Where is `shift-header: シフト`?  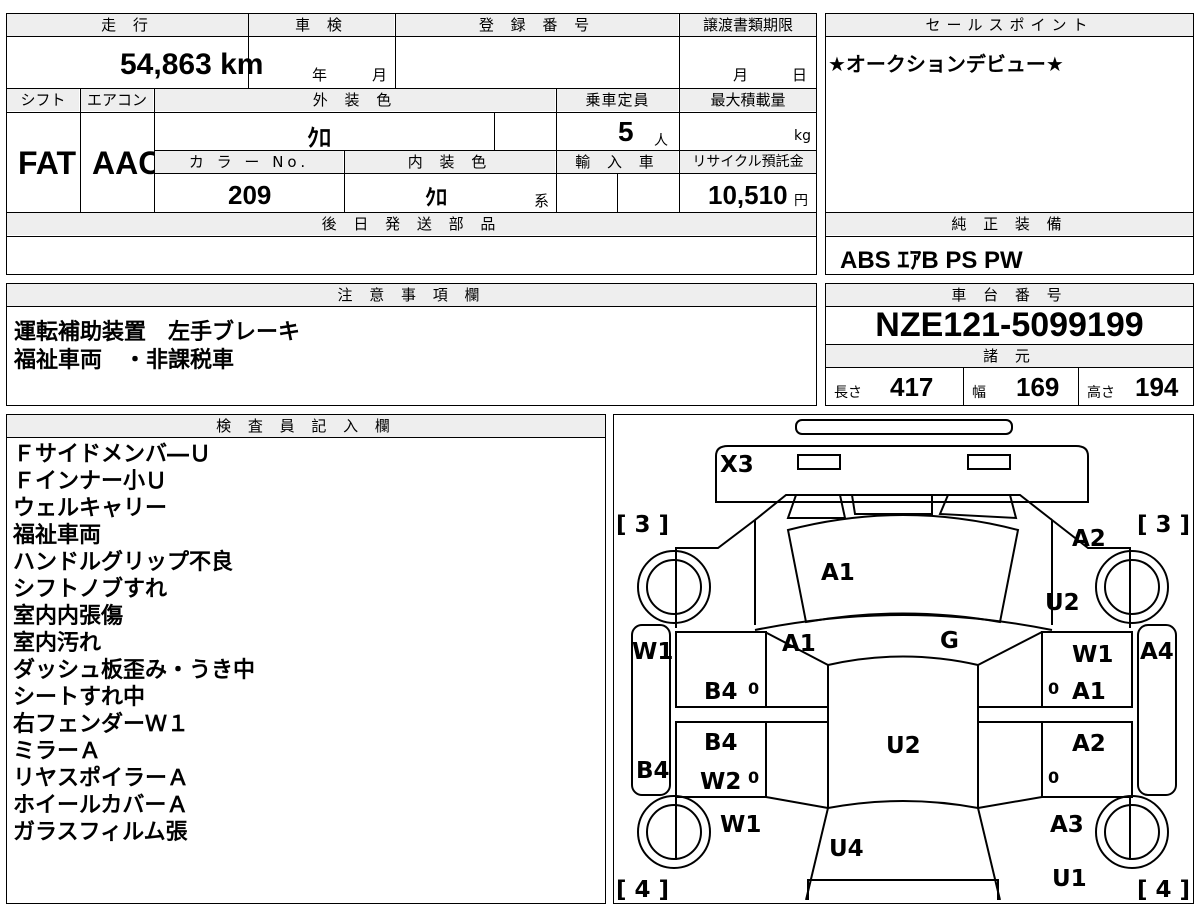 shift-header: シフト is located at coordinates (43, 100).